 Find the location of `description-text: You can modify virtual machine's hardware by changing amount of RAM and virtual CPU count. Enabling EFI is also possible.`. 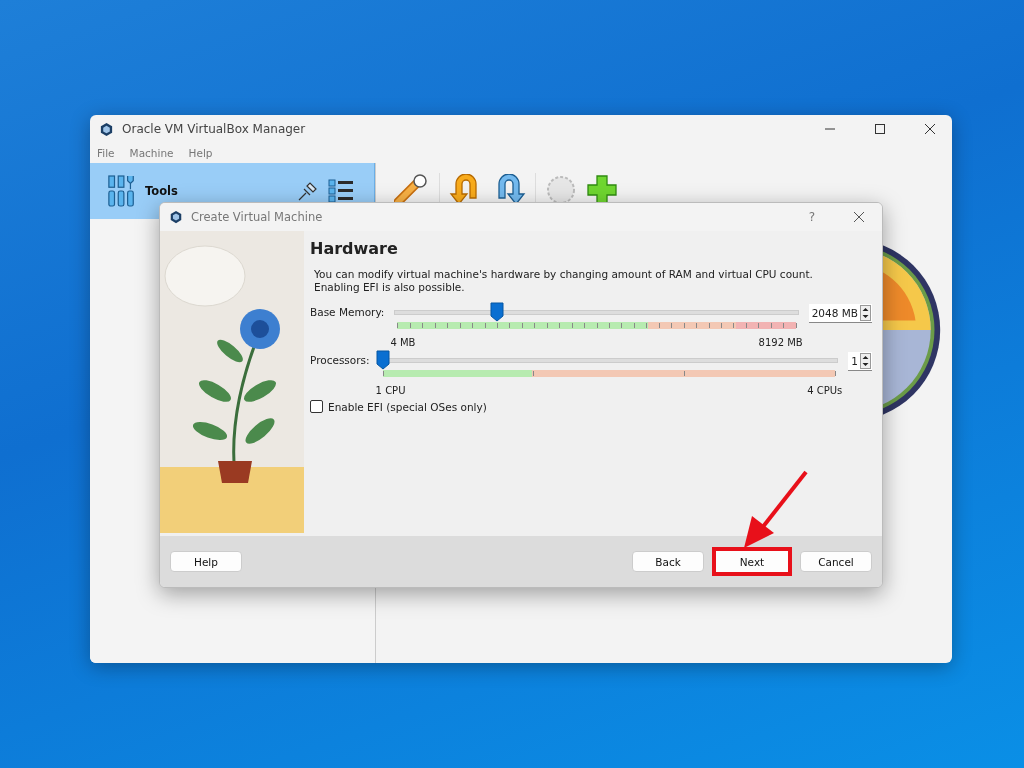

description-text: You can modify virtual machine's hardware by changing amount of RAM and virtual CPU count. Enabling EFI is also possible. is located at coordinates (563, 281).